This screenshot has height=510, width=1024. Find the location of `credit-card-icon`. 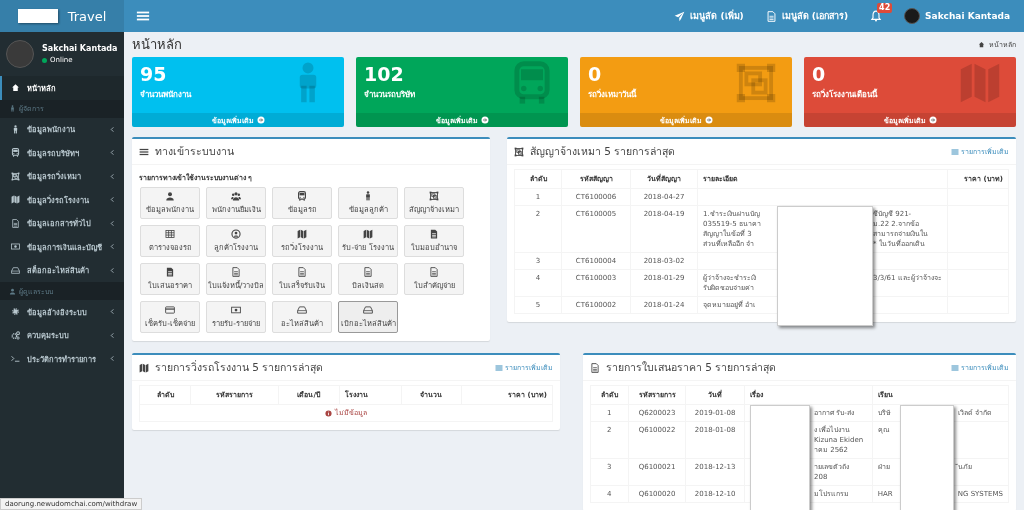

credit-card-icon is located at coordinates (170, 310).